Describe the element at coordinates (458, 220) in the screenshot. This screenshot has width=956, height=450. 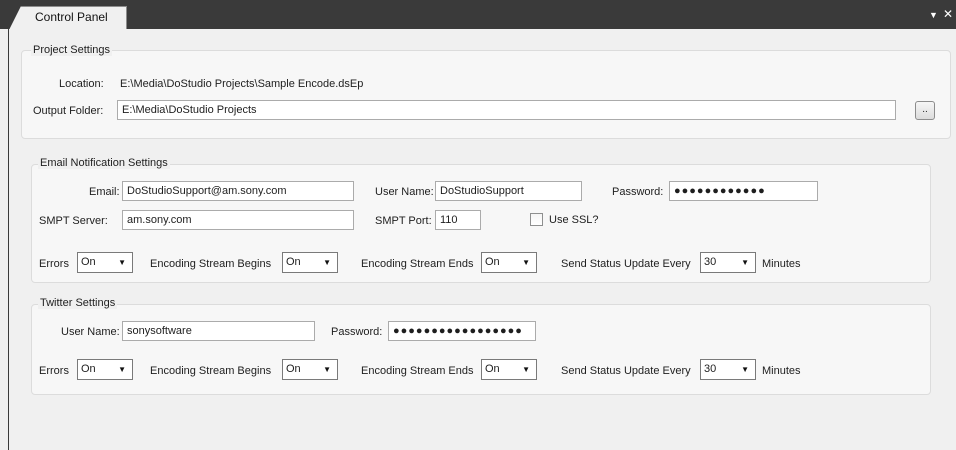
I see `smtp-port-field: 110` at that location.